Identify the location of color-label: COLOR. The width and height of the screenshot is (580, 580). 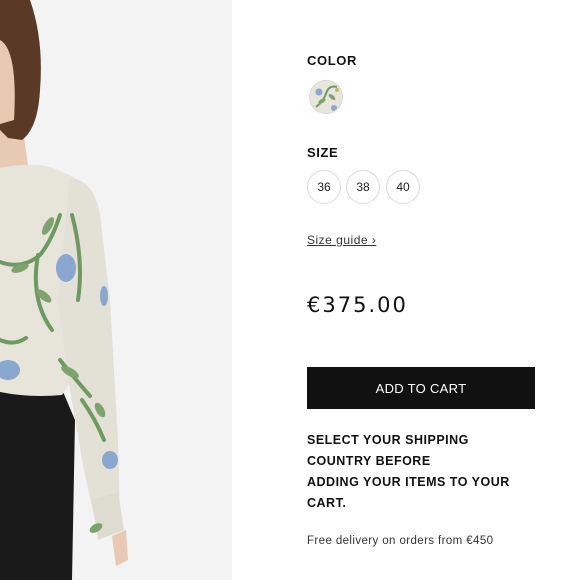
(332, 60).